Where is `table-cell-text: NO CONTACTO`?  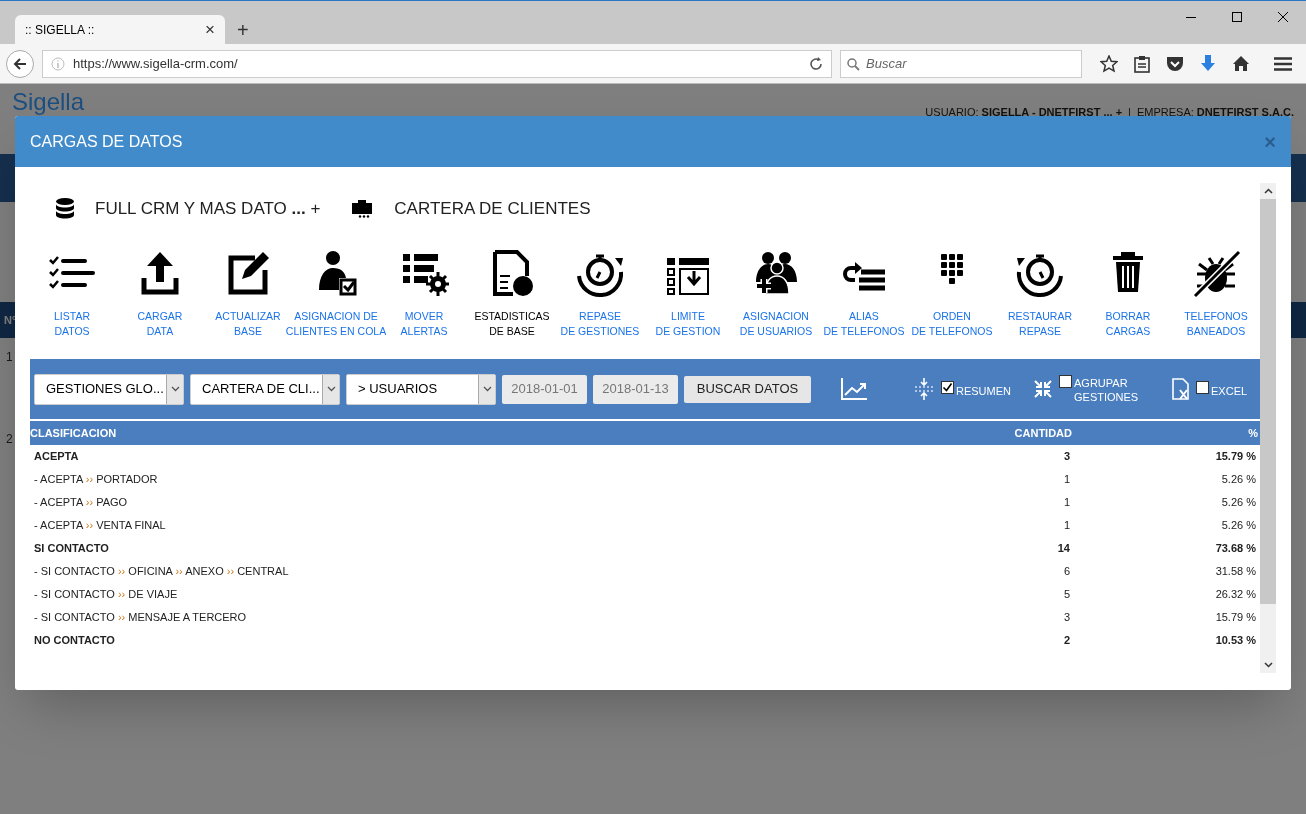 table-cell-text: NO CONTACTO is located at coordinates (74, 641).